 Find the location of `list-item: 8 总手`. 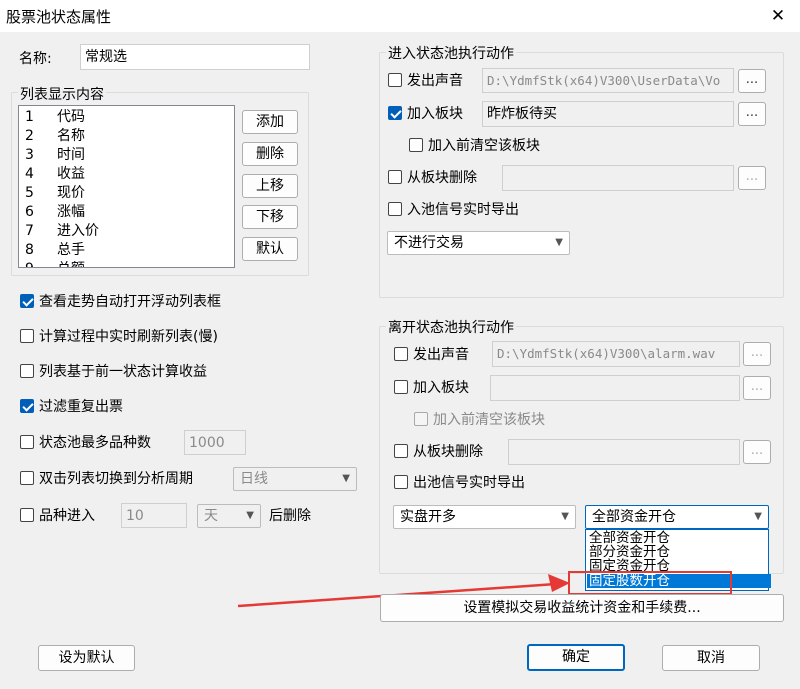

list-item: 8 总手 is located at coordinates (55, 250).